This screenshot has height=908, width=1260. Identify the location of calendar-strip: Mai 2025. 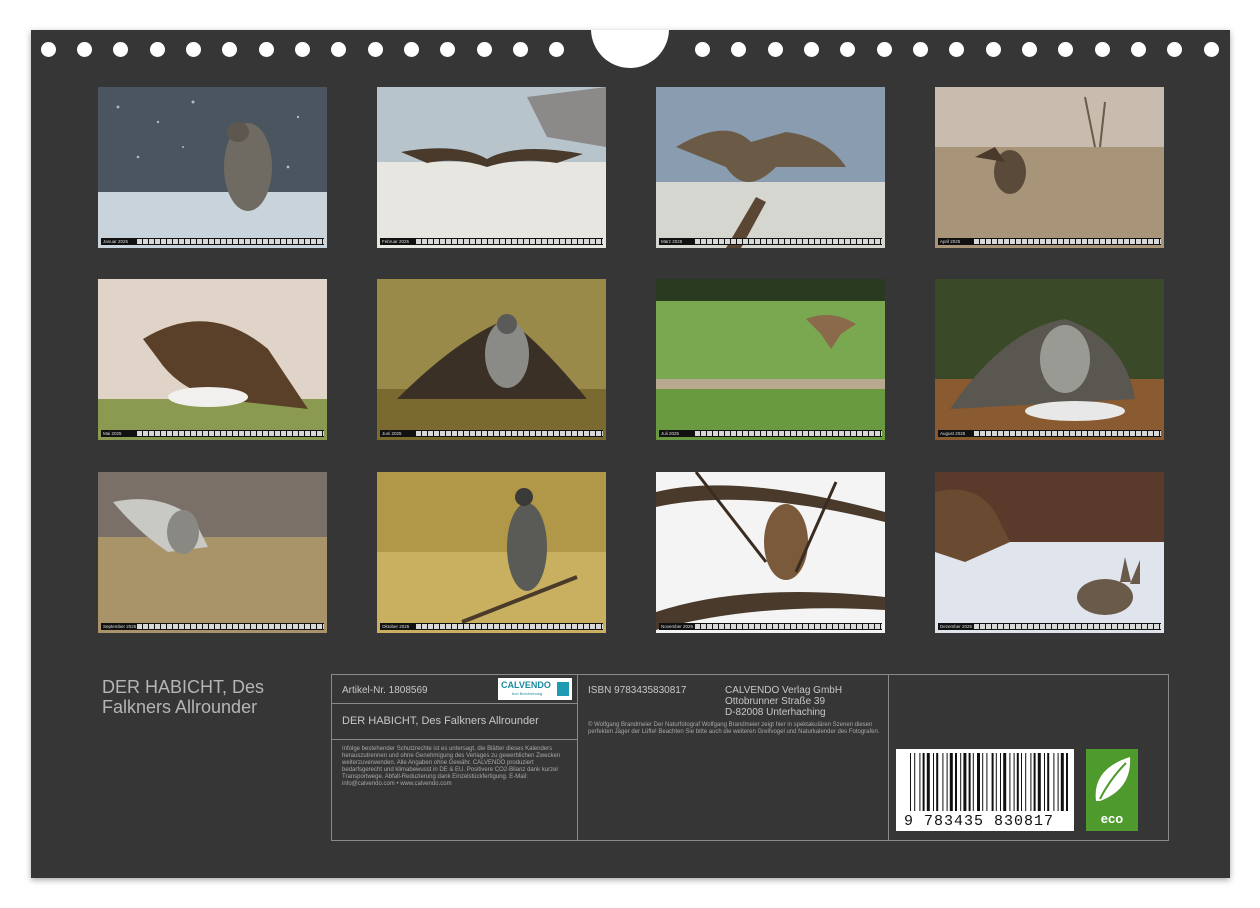
(212, 433).